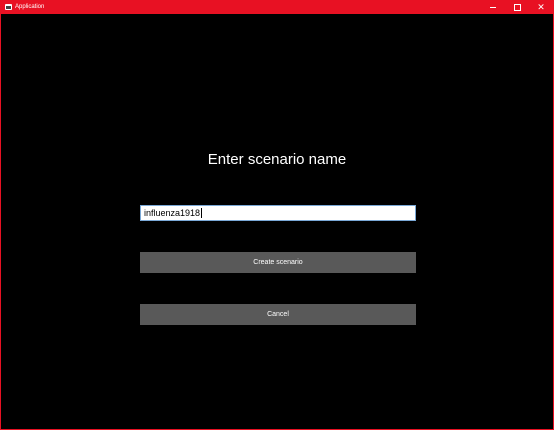 This screenshot has height=430, width=554. Describe the element at coordinates (278, 262) in the screenshot. I see `create-scenario-button: Create scenario` at that location.